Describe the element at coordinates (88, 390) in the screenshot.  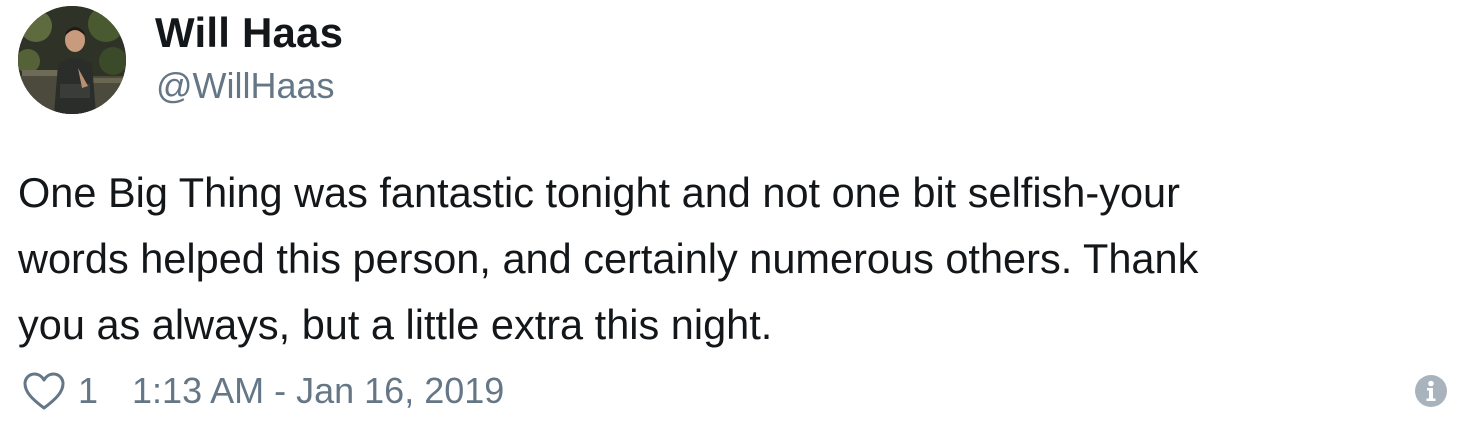
I see `like-count: 1` at that location.